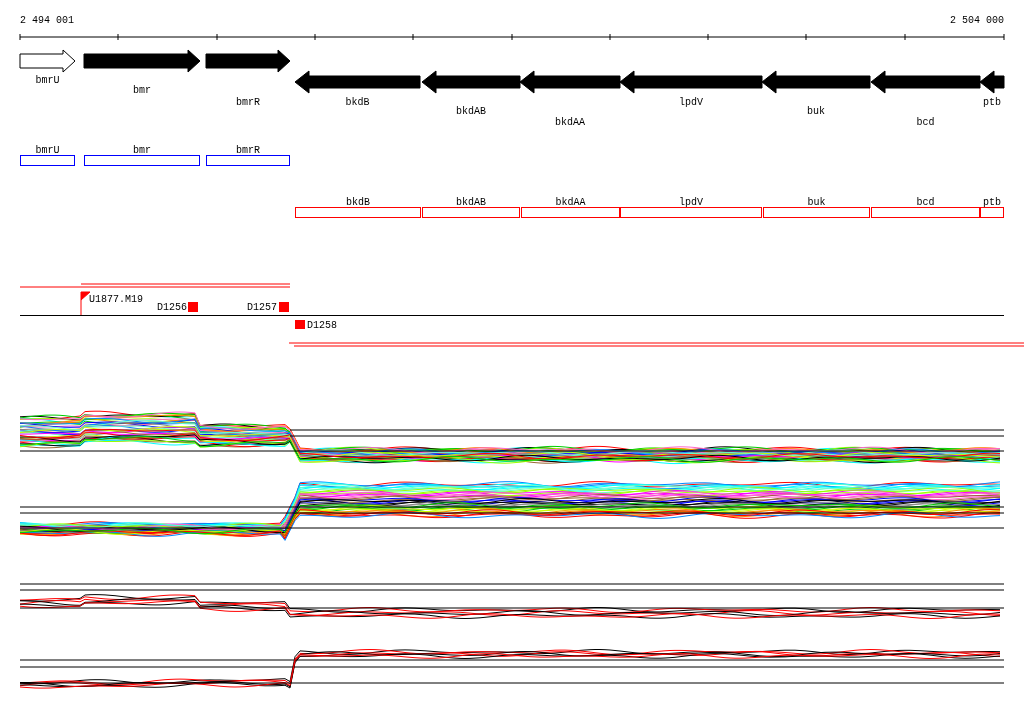  What do you see at coordinates (925, 122) in the screenshot?
I see `gene-label: bcd` at bounding box center [925, 122].